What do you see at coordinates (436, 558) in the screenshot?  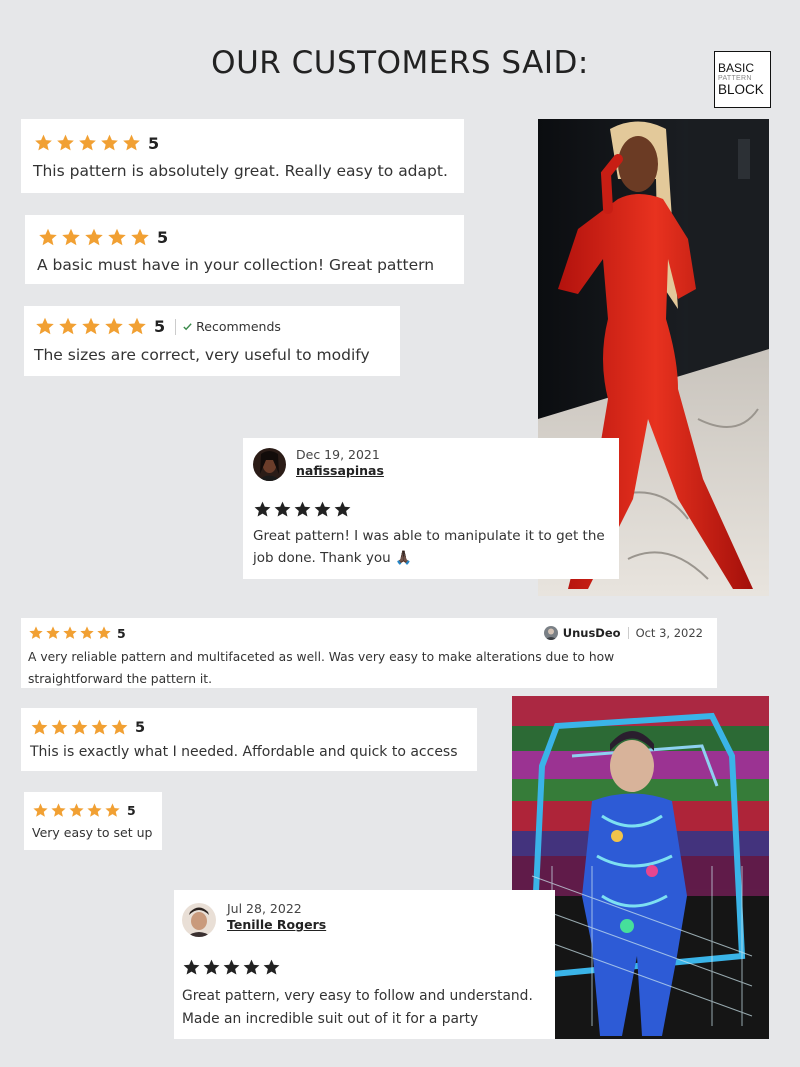 I see `review-text-line-2: job done. Thank you 🙏🏿` at bounding box center [436, 558].